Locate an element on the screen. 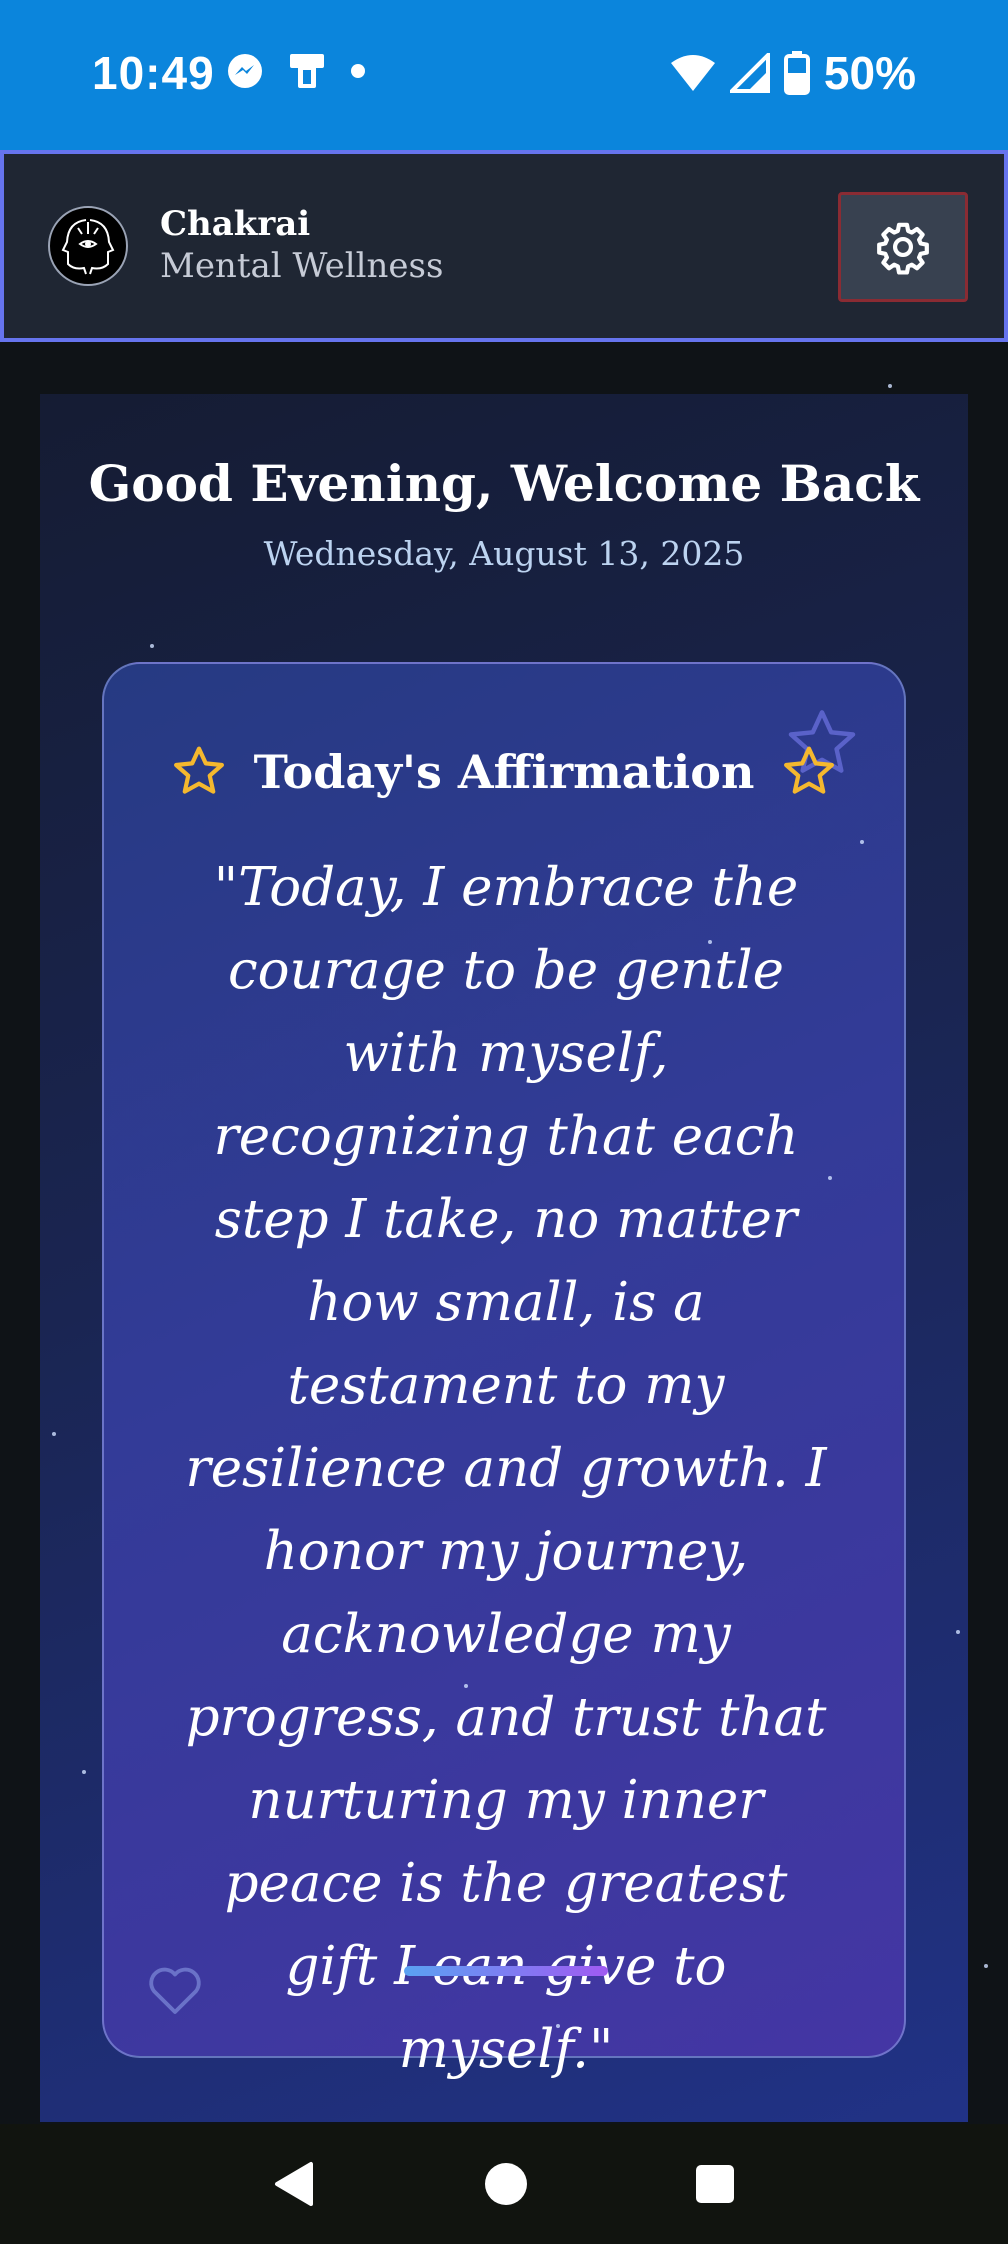 The width and height of the screenshot is (1008, 2244). system-nav-bar is located at coordinates (504, 2184).